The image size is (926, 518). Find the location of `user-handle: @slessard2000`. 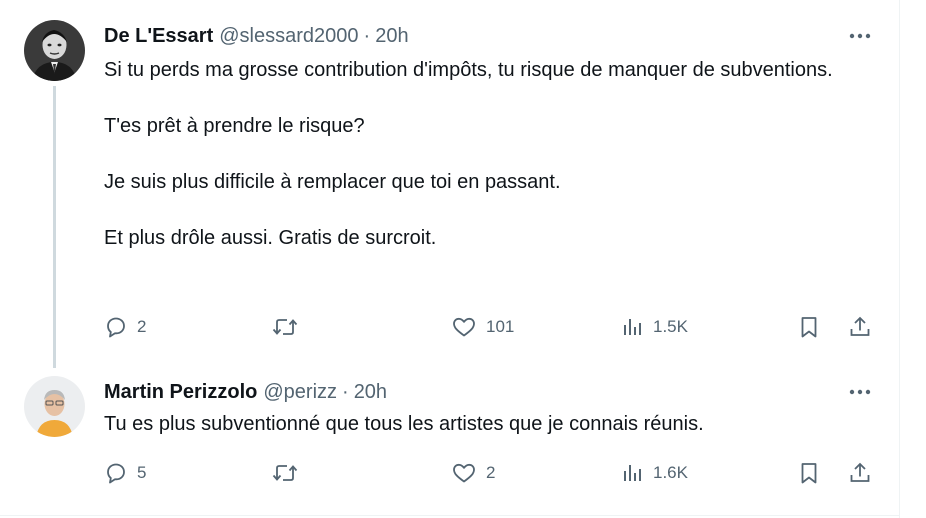

user-handle: @slessard2000 is located at coordinates (288, 36).